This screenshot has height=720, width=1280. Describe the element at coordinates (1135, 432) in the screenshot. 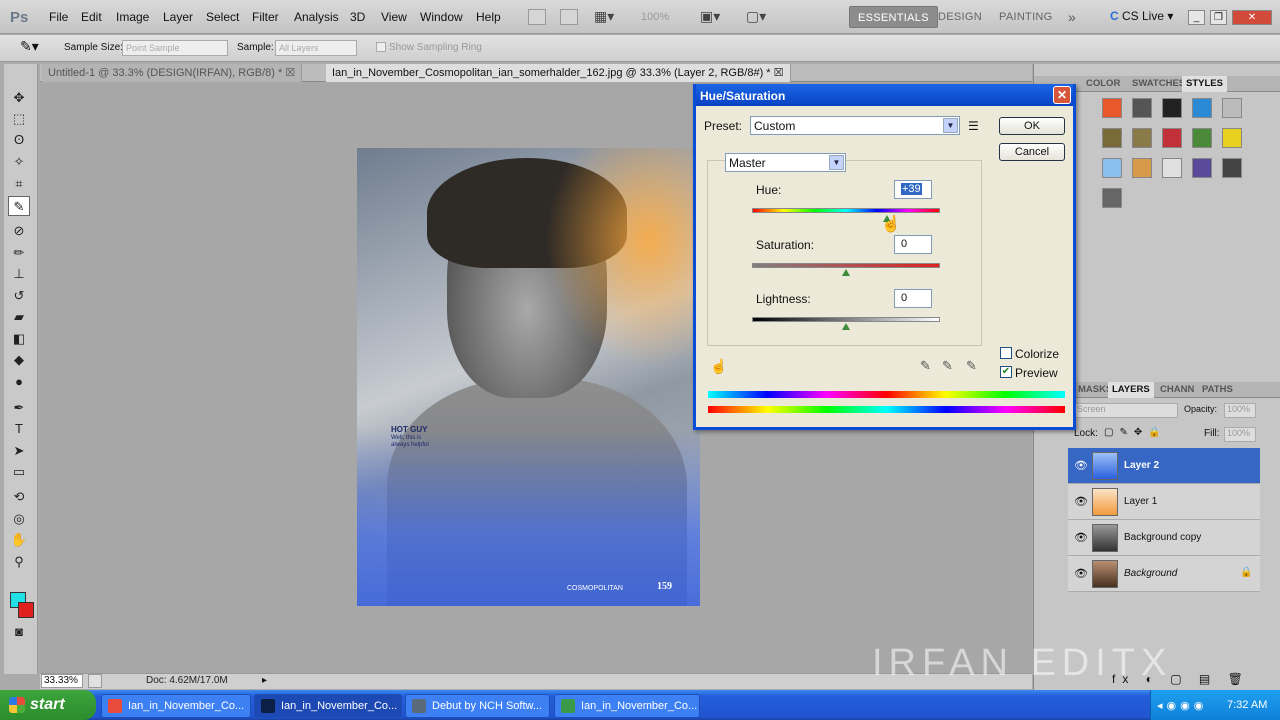

I see `lock-icons: ▢✎✥🔒` at that location.